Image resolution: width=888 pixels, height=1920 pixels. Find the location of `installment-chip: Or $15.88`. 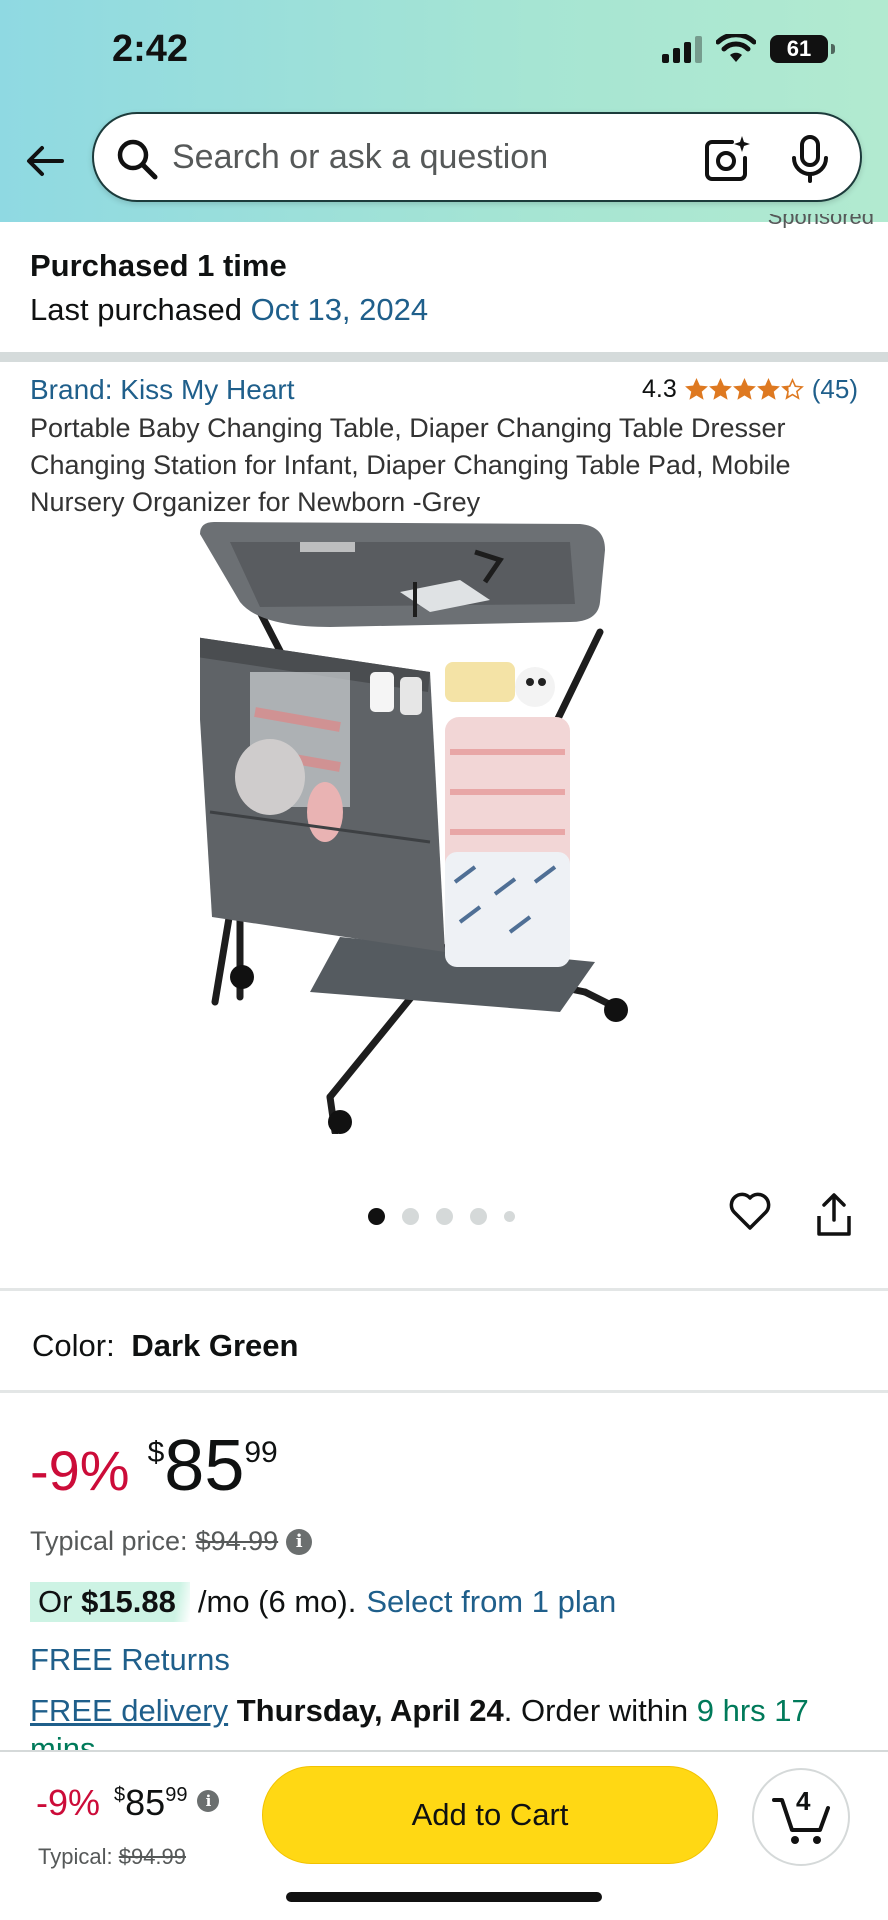

installment-chip: Or $15.88 is located at coordinates (110, 1602).